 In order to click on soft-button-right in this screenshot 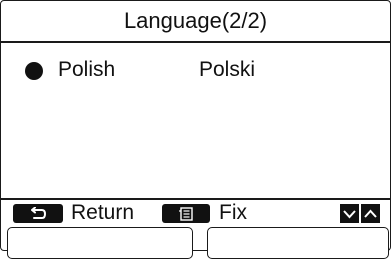, I will do `click(298, 243)`.